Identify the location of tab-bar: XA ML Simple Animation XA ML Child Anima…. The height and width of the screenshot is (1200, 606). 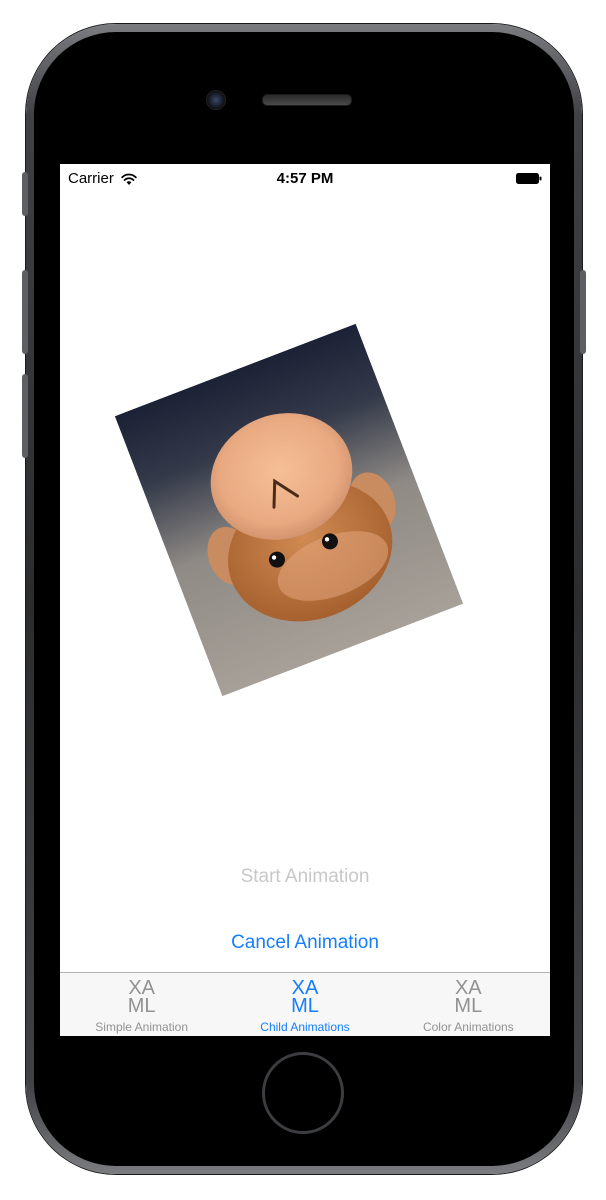
(305, 1004).